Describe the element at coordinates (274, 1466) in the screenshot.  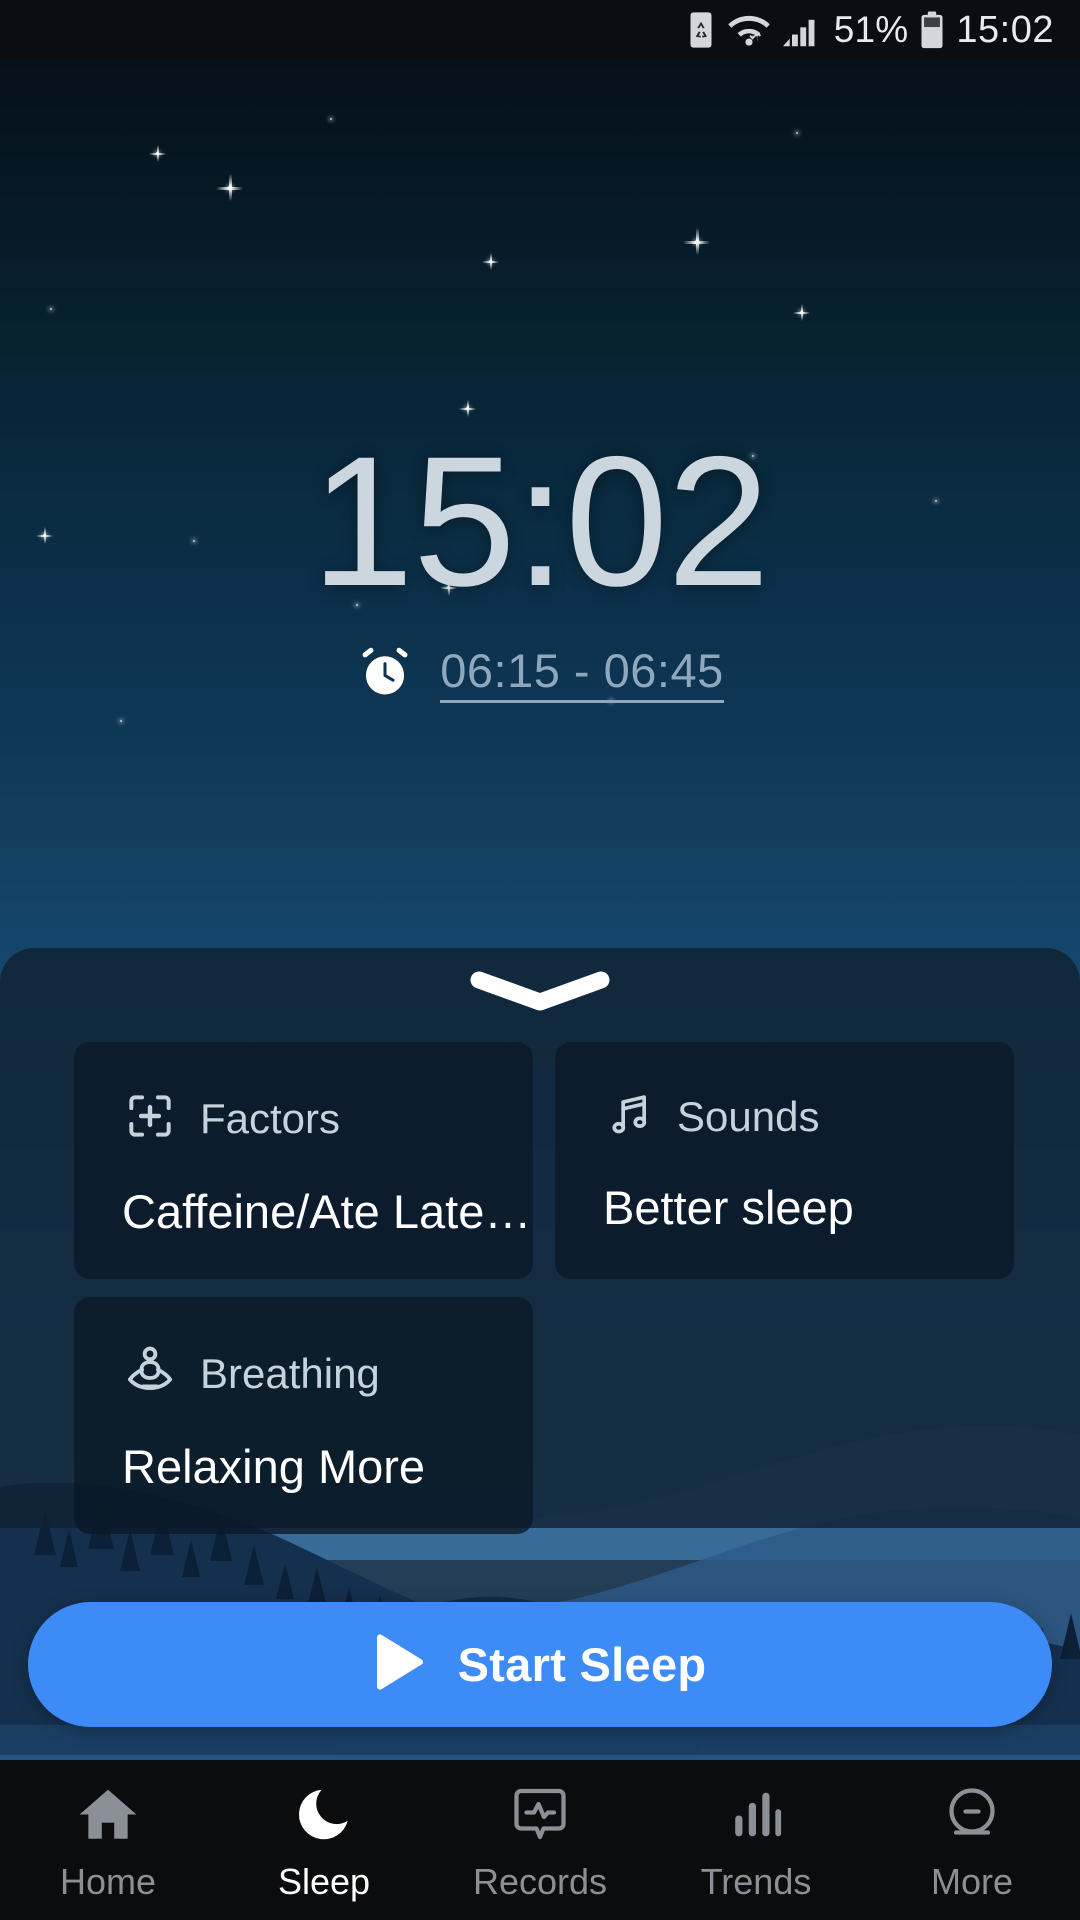
I see `card-value: Relaxing More` at that location.